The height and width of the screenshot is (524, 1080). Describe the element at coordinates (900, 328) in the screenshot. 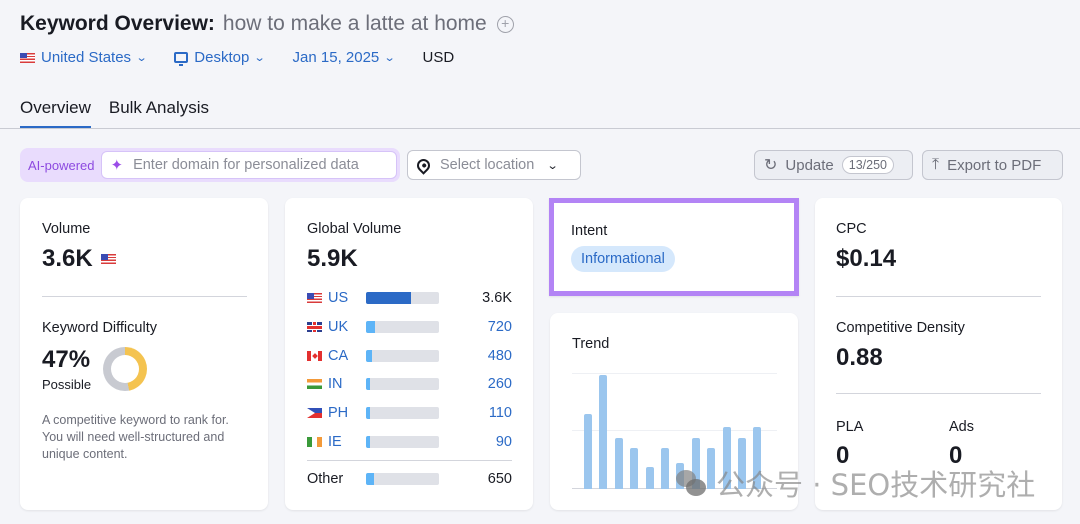

I see `competitive-density-label: Competitive Density` at that location.